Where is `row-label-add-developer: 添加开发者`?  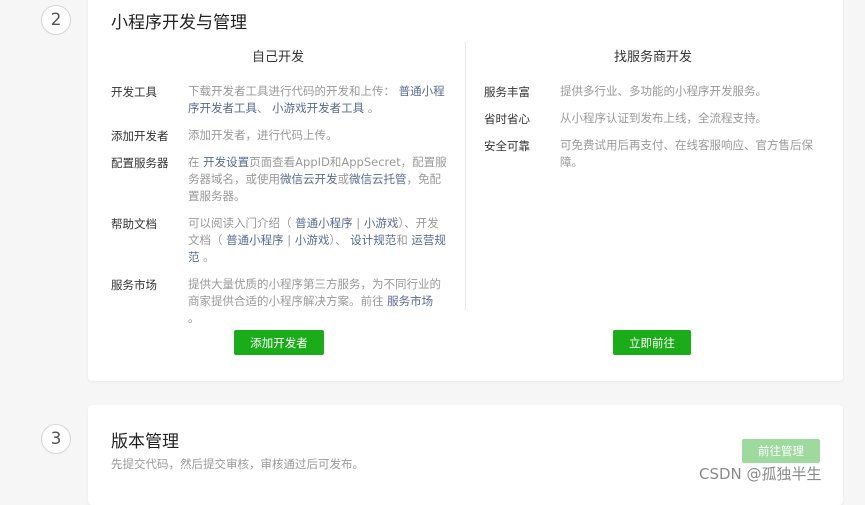
row-label-add-developer: 添加开发者 is located at coordinates (140, 136).